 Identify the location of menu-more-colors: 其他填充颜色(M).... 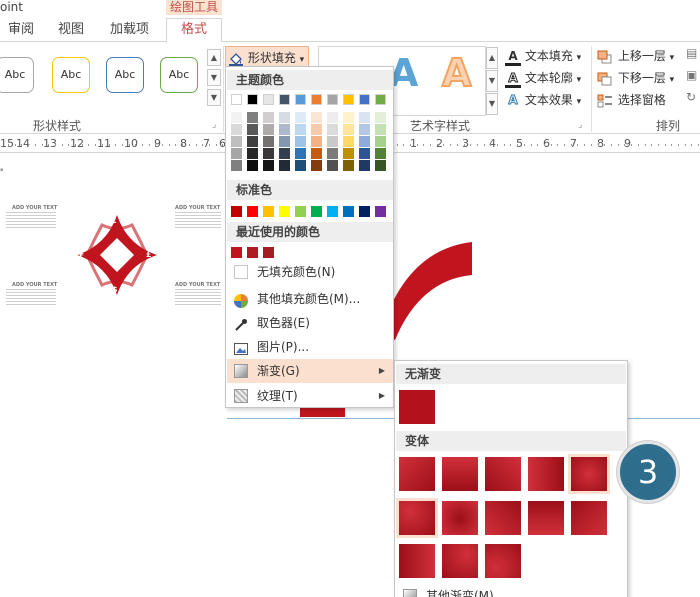
(310, 299).